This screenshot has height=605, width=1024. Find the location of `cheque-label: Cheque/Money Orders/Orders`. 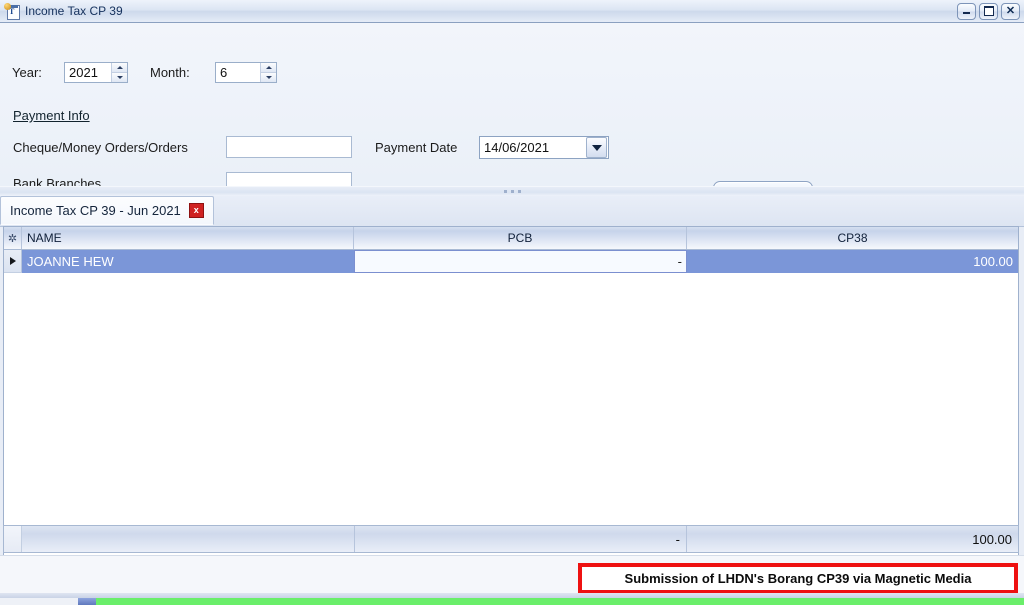

cheque-label: Cheque/Money Orders/Orders is located at coordinates (100, 147).